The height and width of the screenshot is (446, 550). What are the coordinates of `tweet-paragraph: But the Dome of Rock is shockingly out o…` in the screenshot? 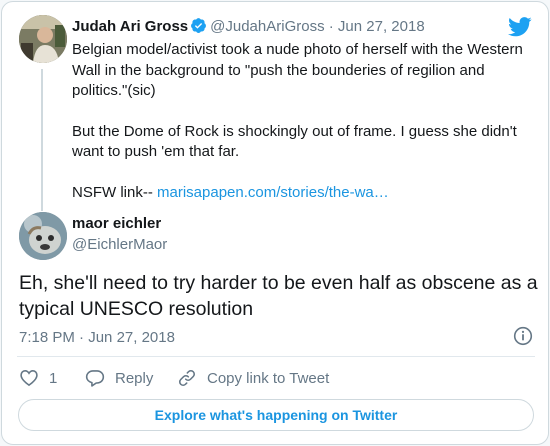 It's located at (294, 141).